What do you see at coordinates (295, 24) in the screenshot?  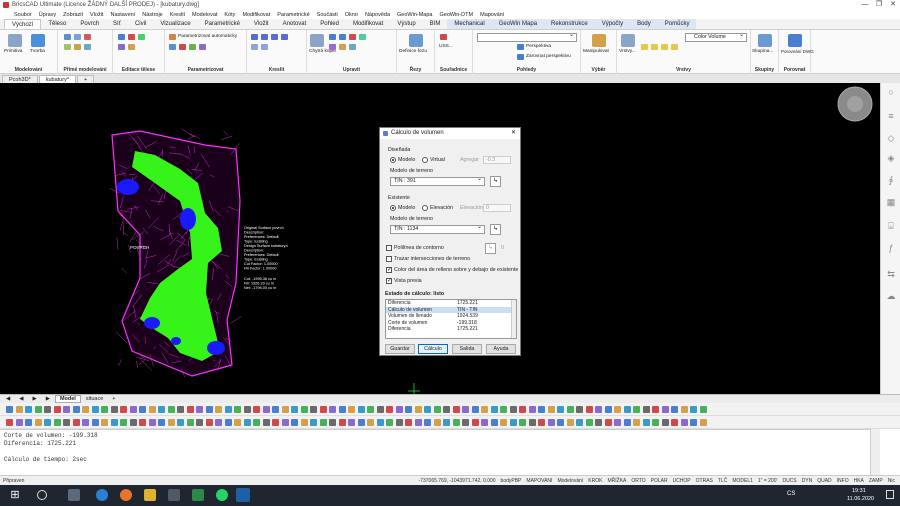 I see `tab-anotovat: Anotovat` at bounding box center [295, 24].